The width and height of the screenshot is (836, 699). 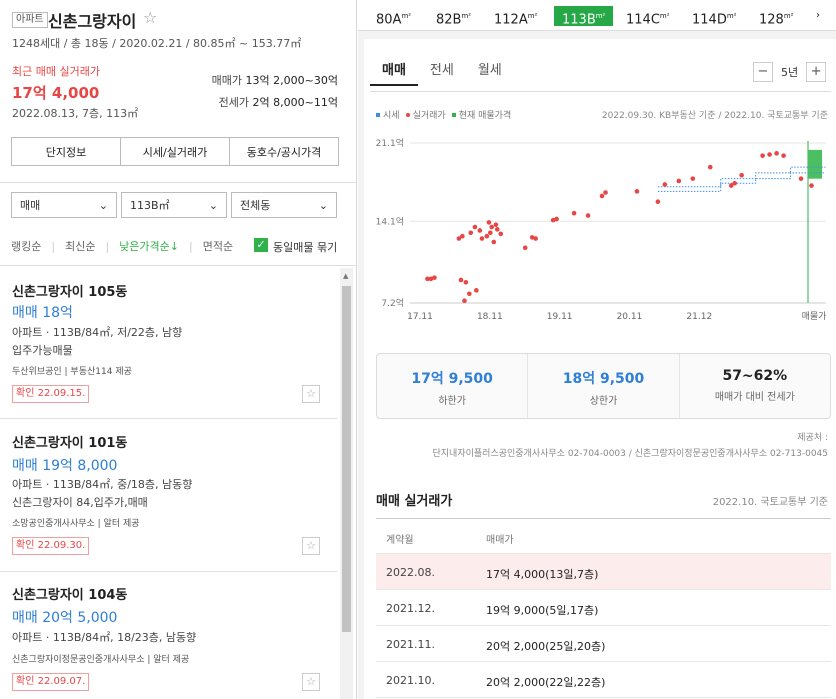 I want to click on listing-title: 신촌그랑자이 105동, so click(x=70, y=292).